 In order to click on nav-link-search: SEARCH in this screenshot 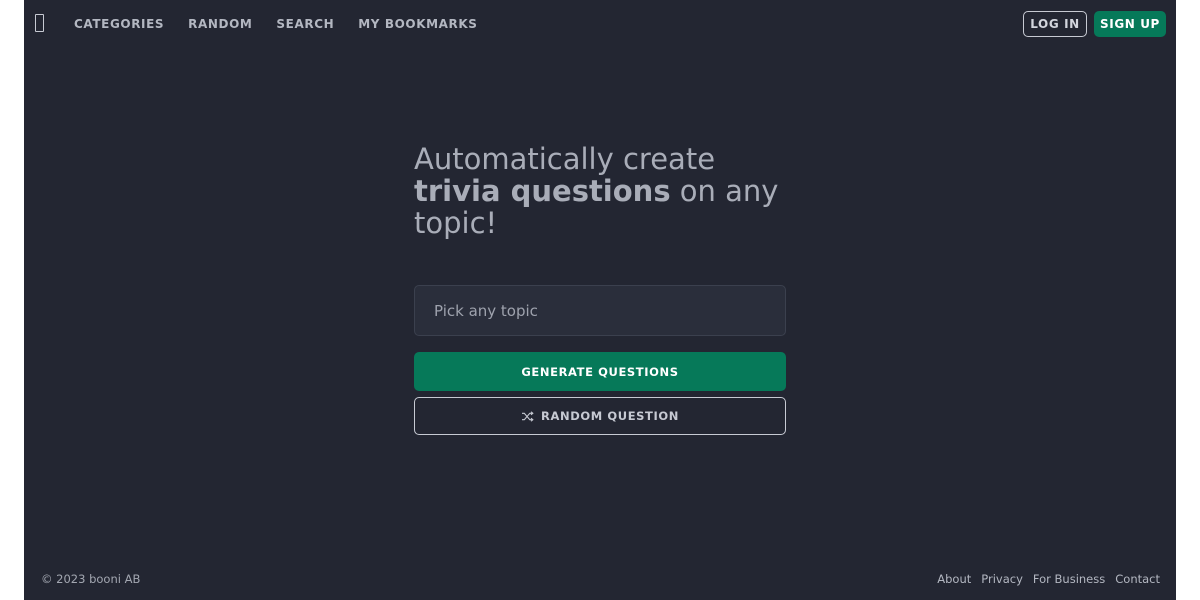, I will do `click(305, 24)`.